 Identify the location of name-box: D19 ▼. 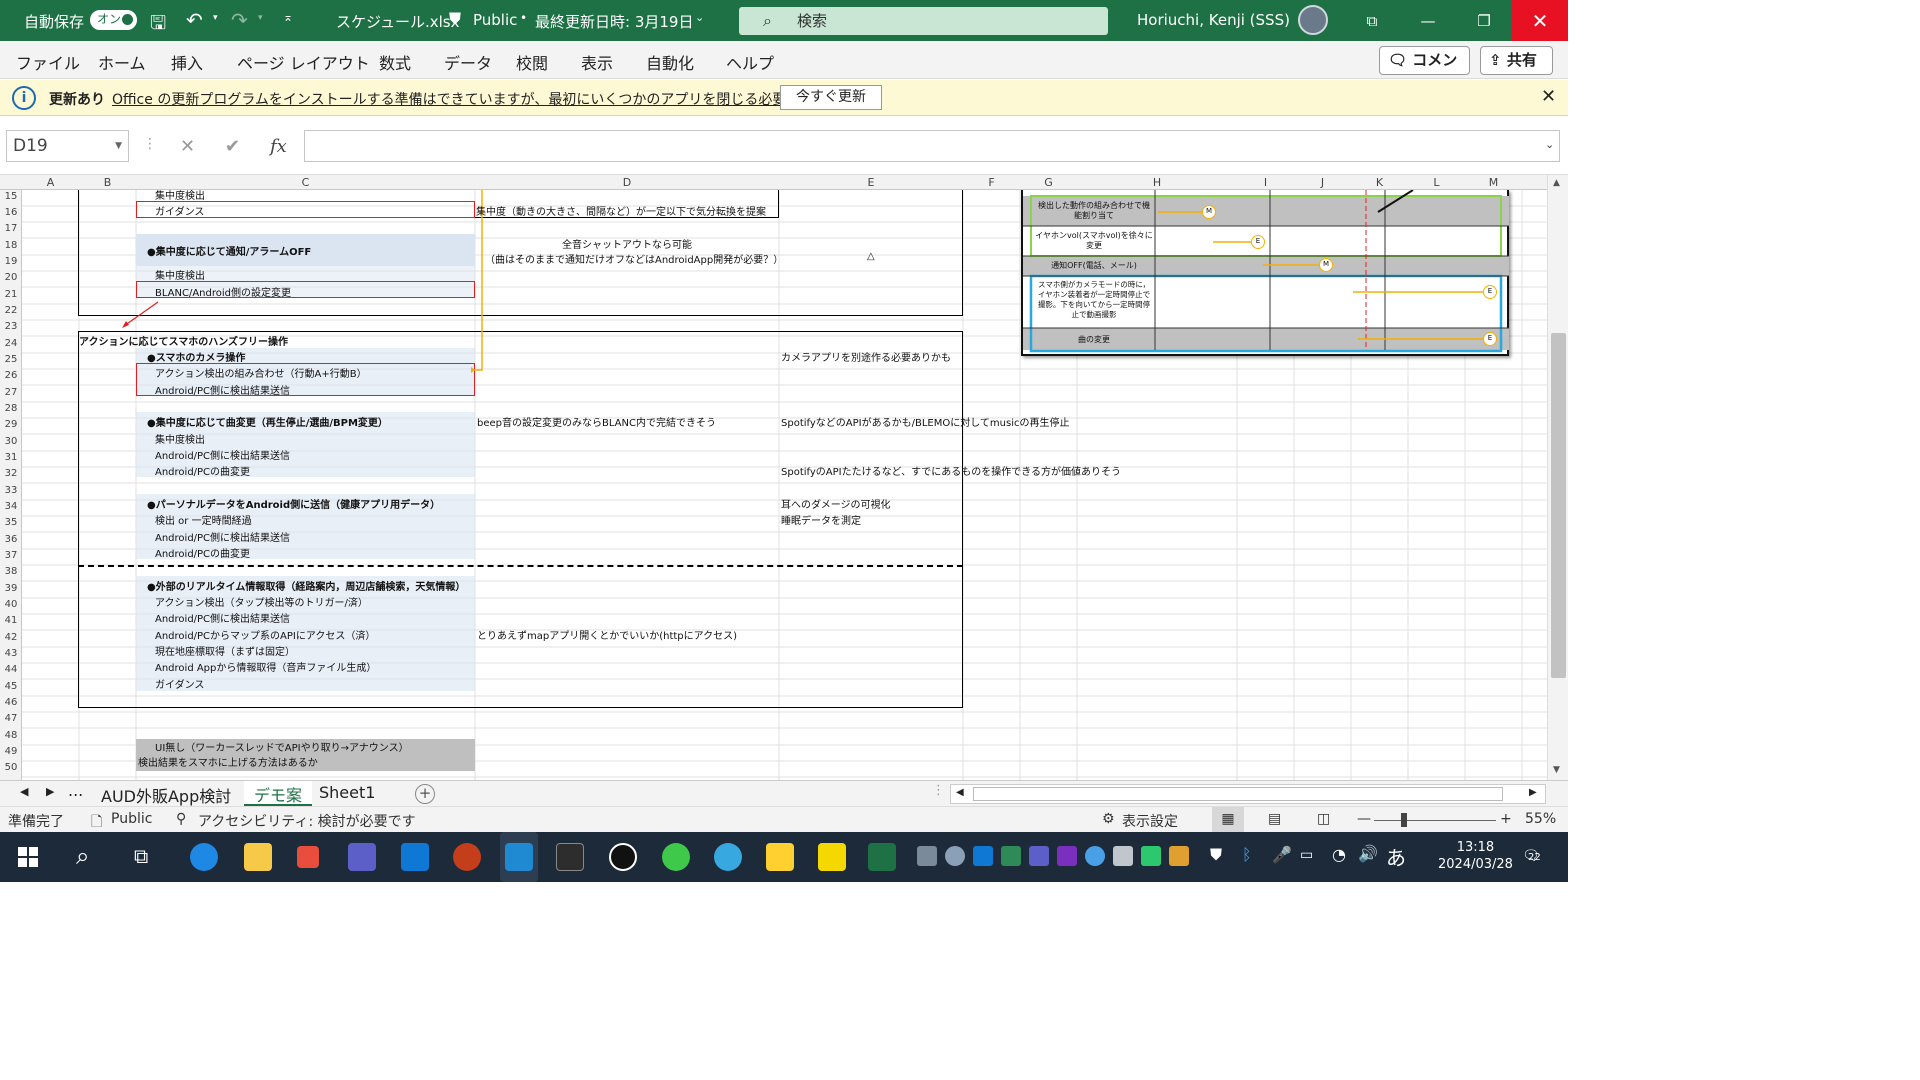
(67, 146).